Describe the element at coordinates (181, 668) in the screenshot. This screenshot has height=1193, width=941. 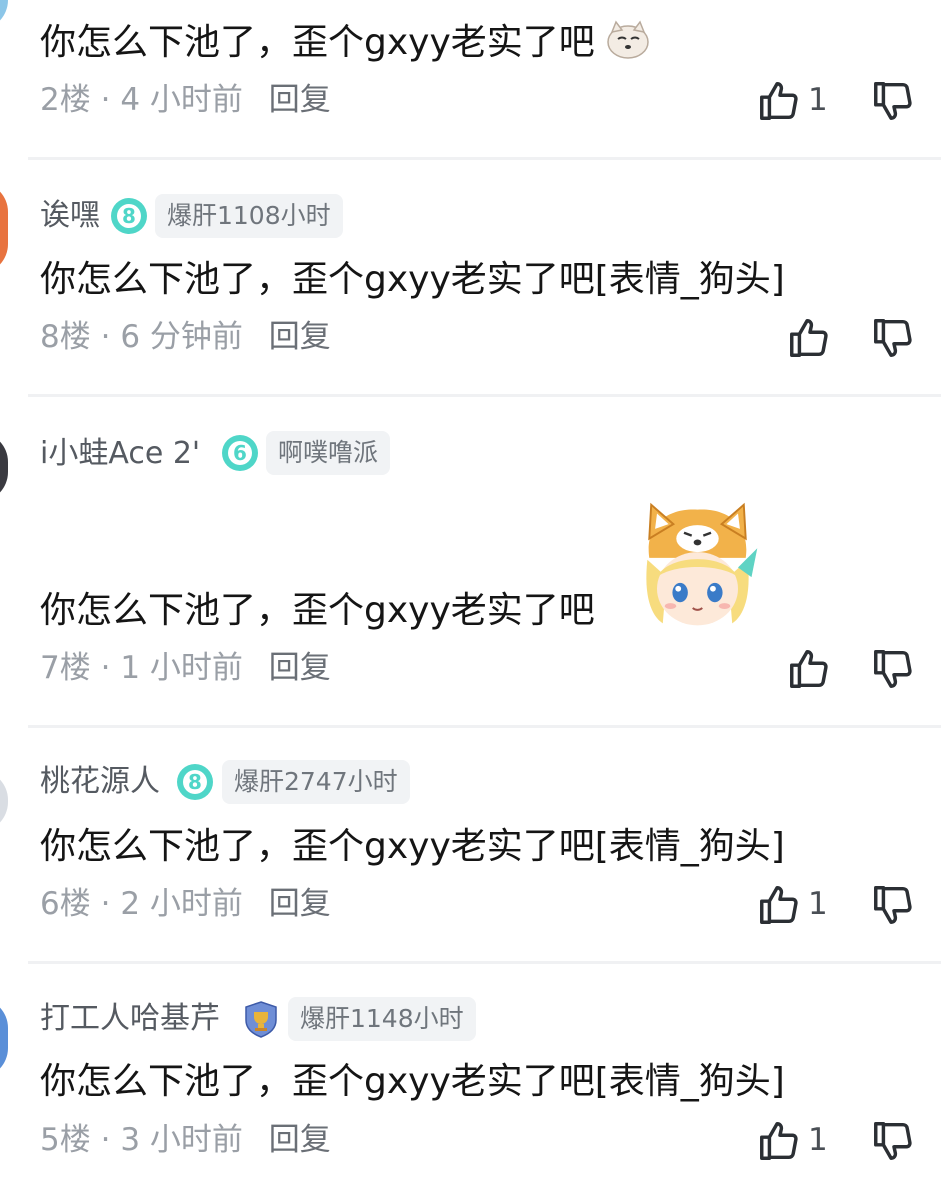
I see `timestamp: 1 小时前` at that location.